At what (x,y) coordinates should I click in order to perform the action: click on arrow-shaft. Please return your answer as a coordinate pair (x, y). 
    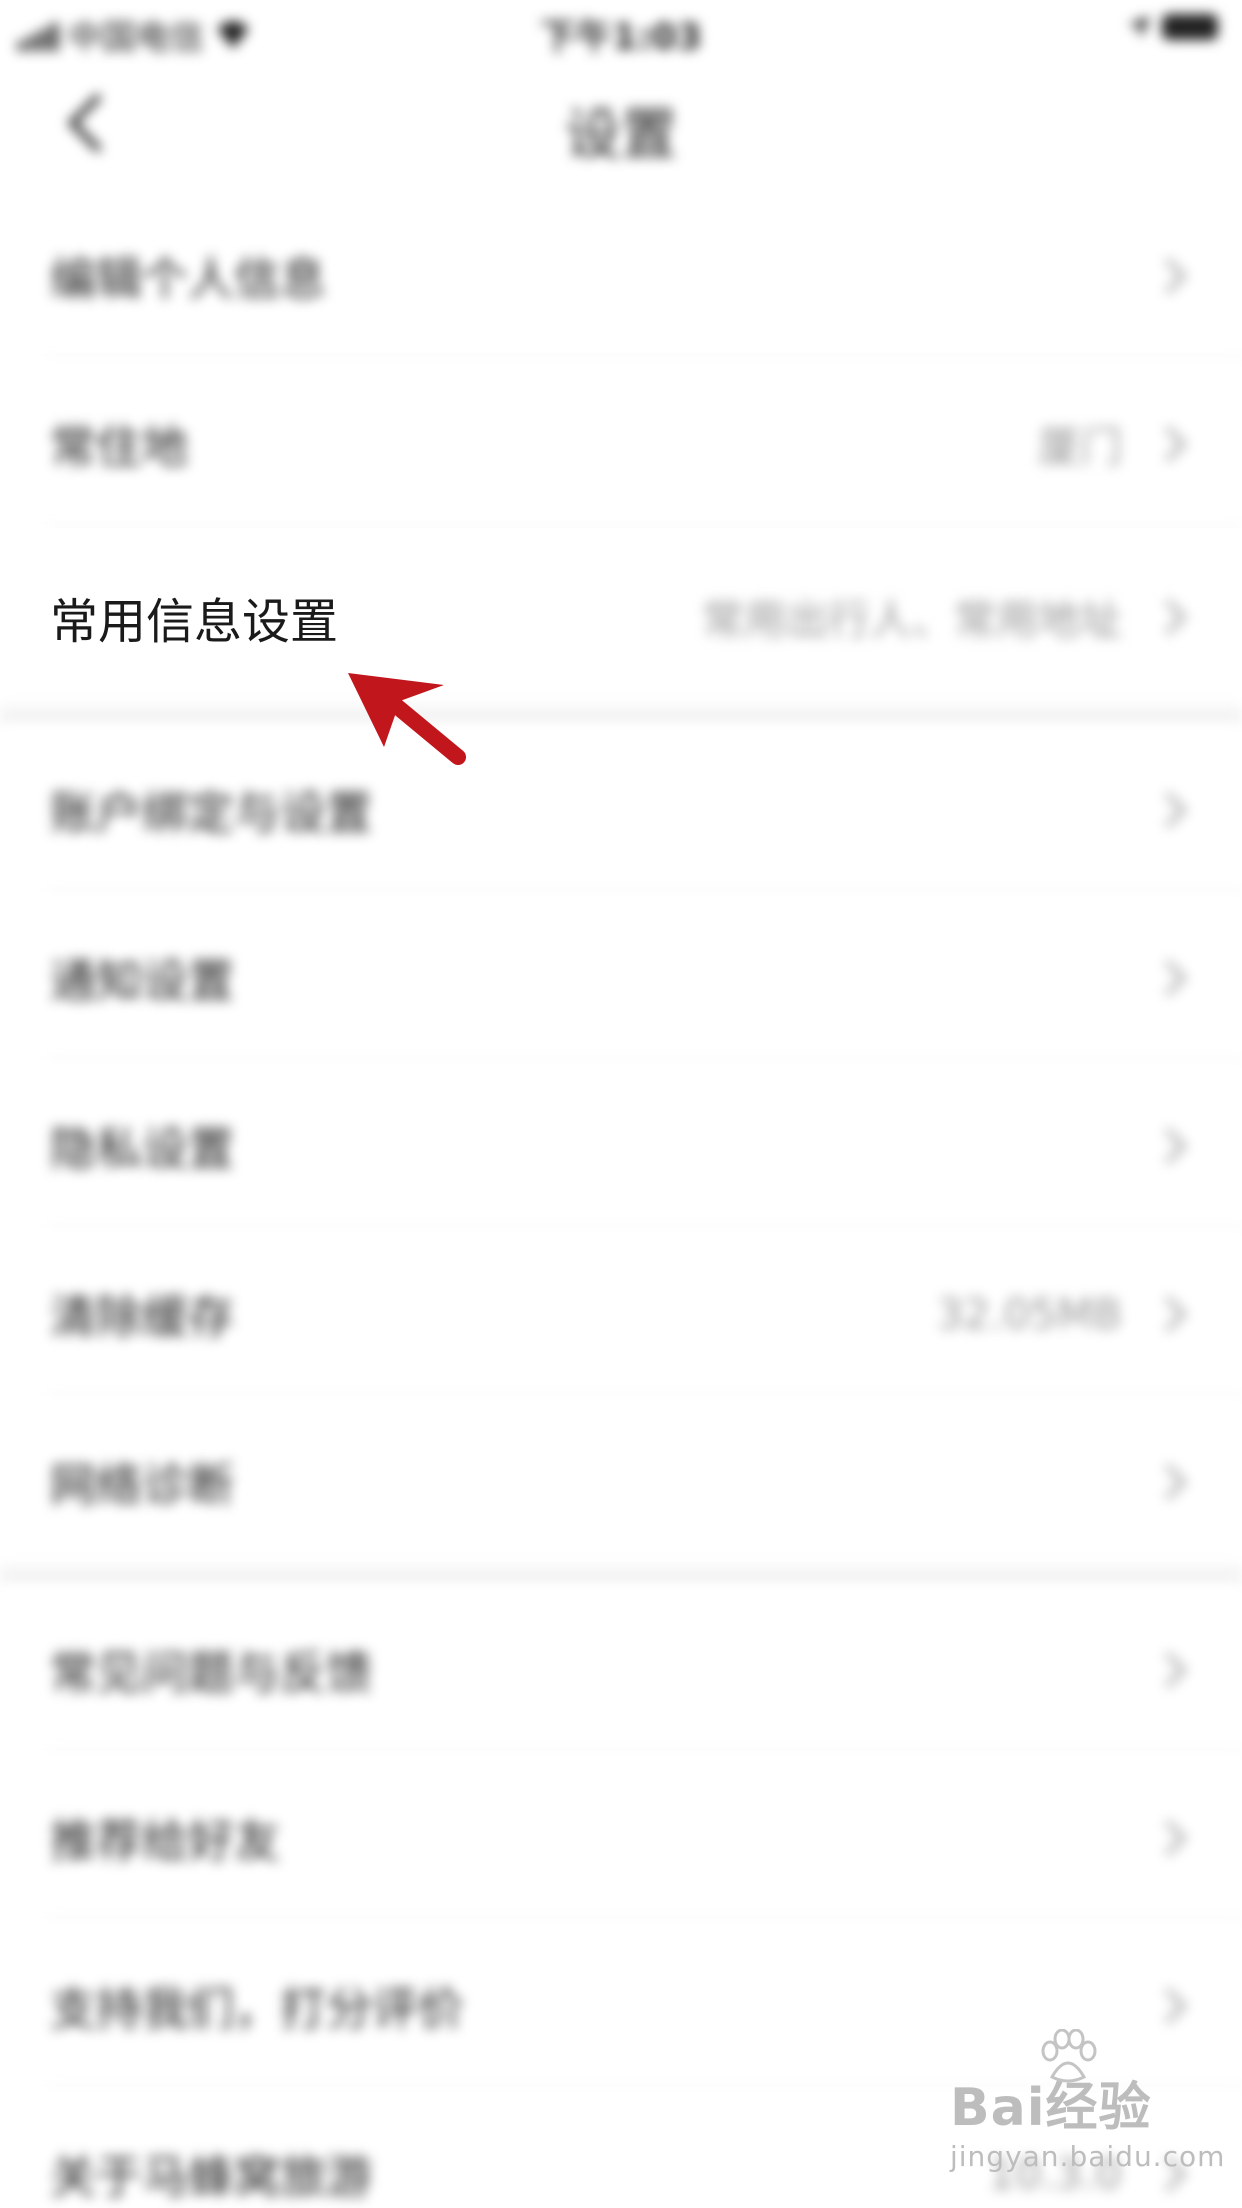
    Looking at the image, I should click on (423, 728).